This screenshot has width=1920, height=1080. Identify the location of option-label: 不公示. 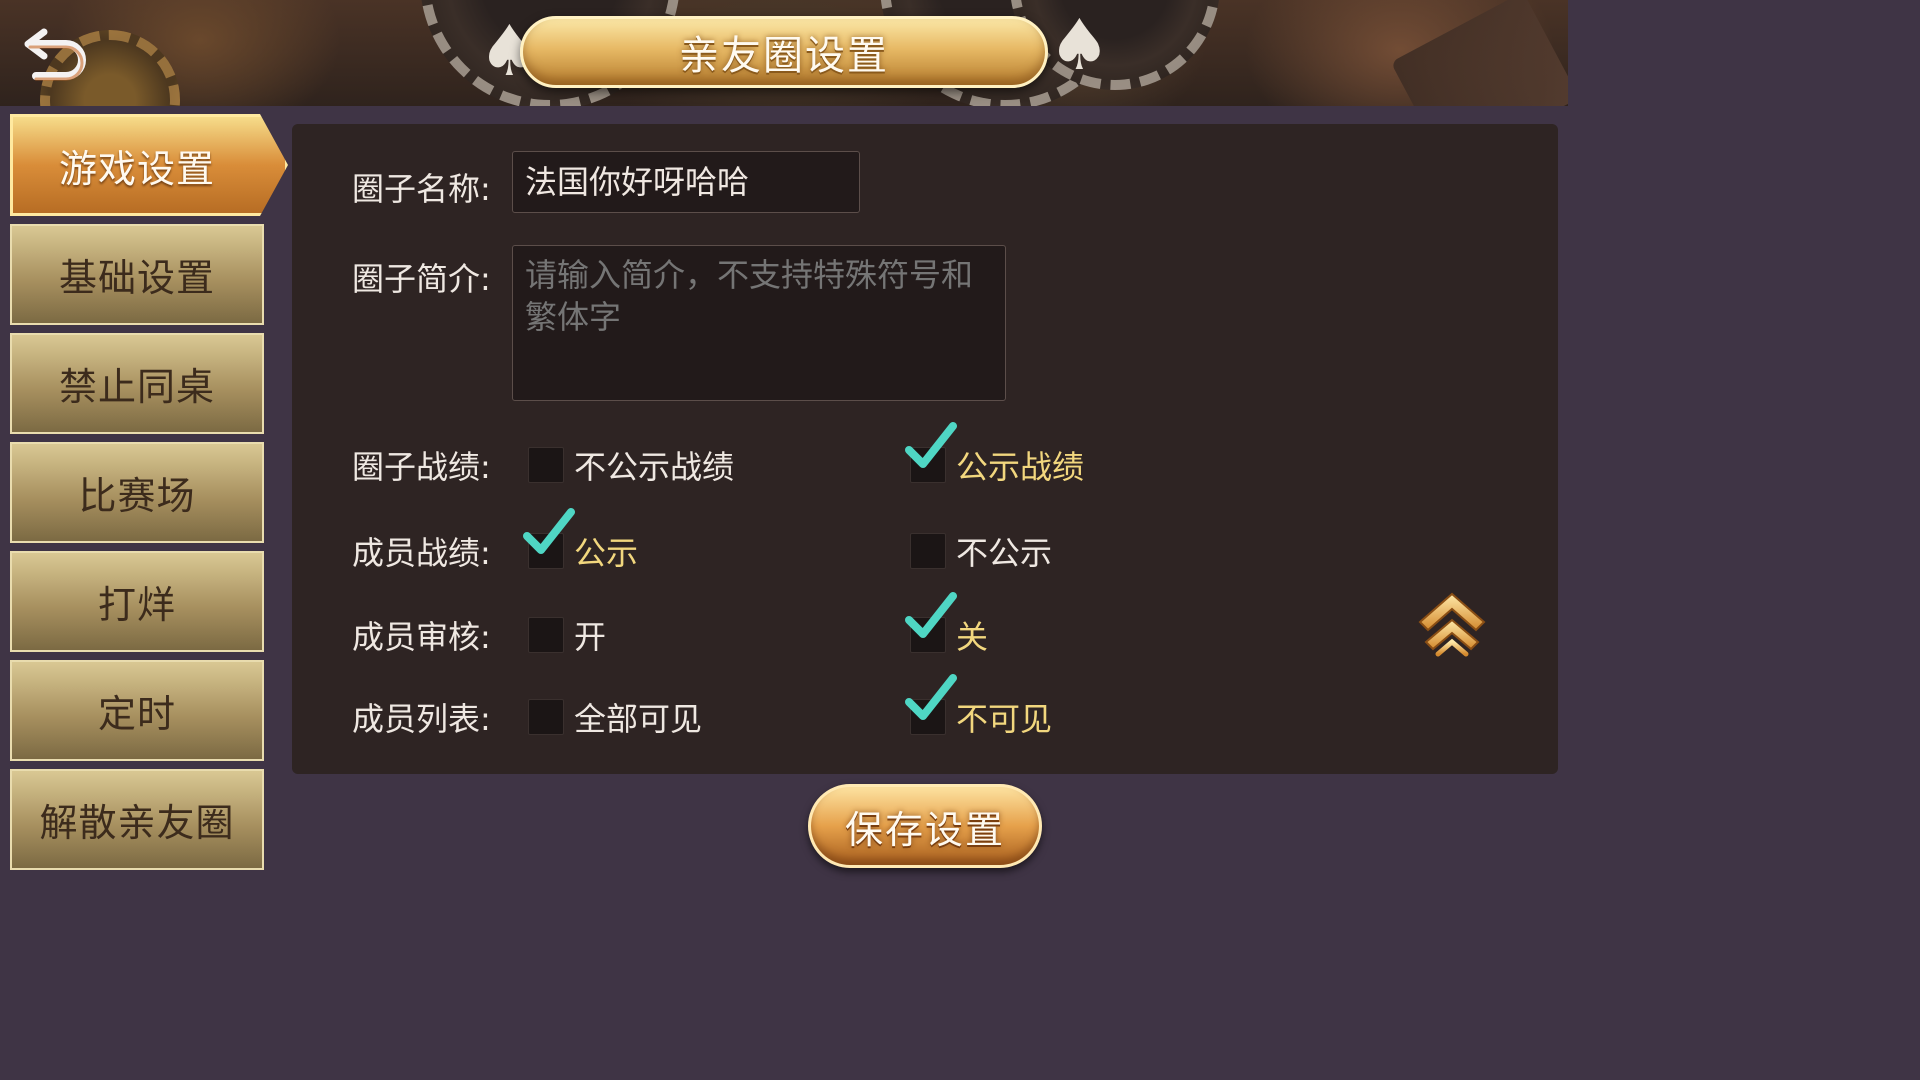
(1004, 553).